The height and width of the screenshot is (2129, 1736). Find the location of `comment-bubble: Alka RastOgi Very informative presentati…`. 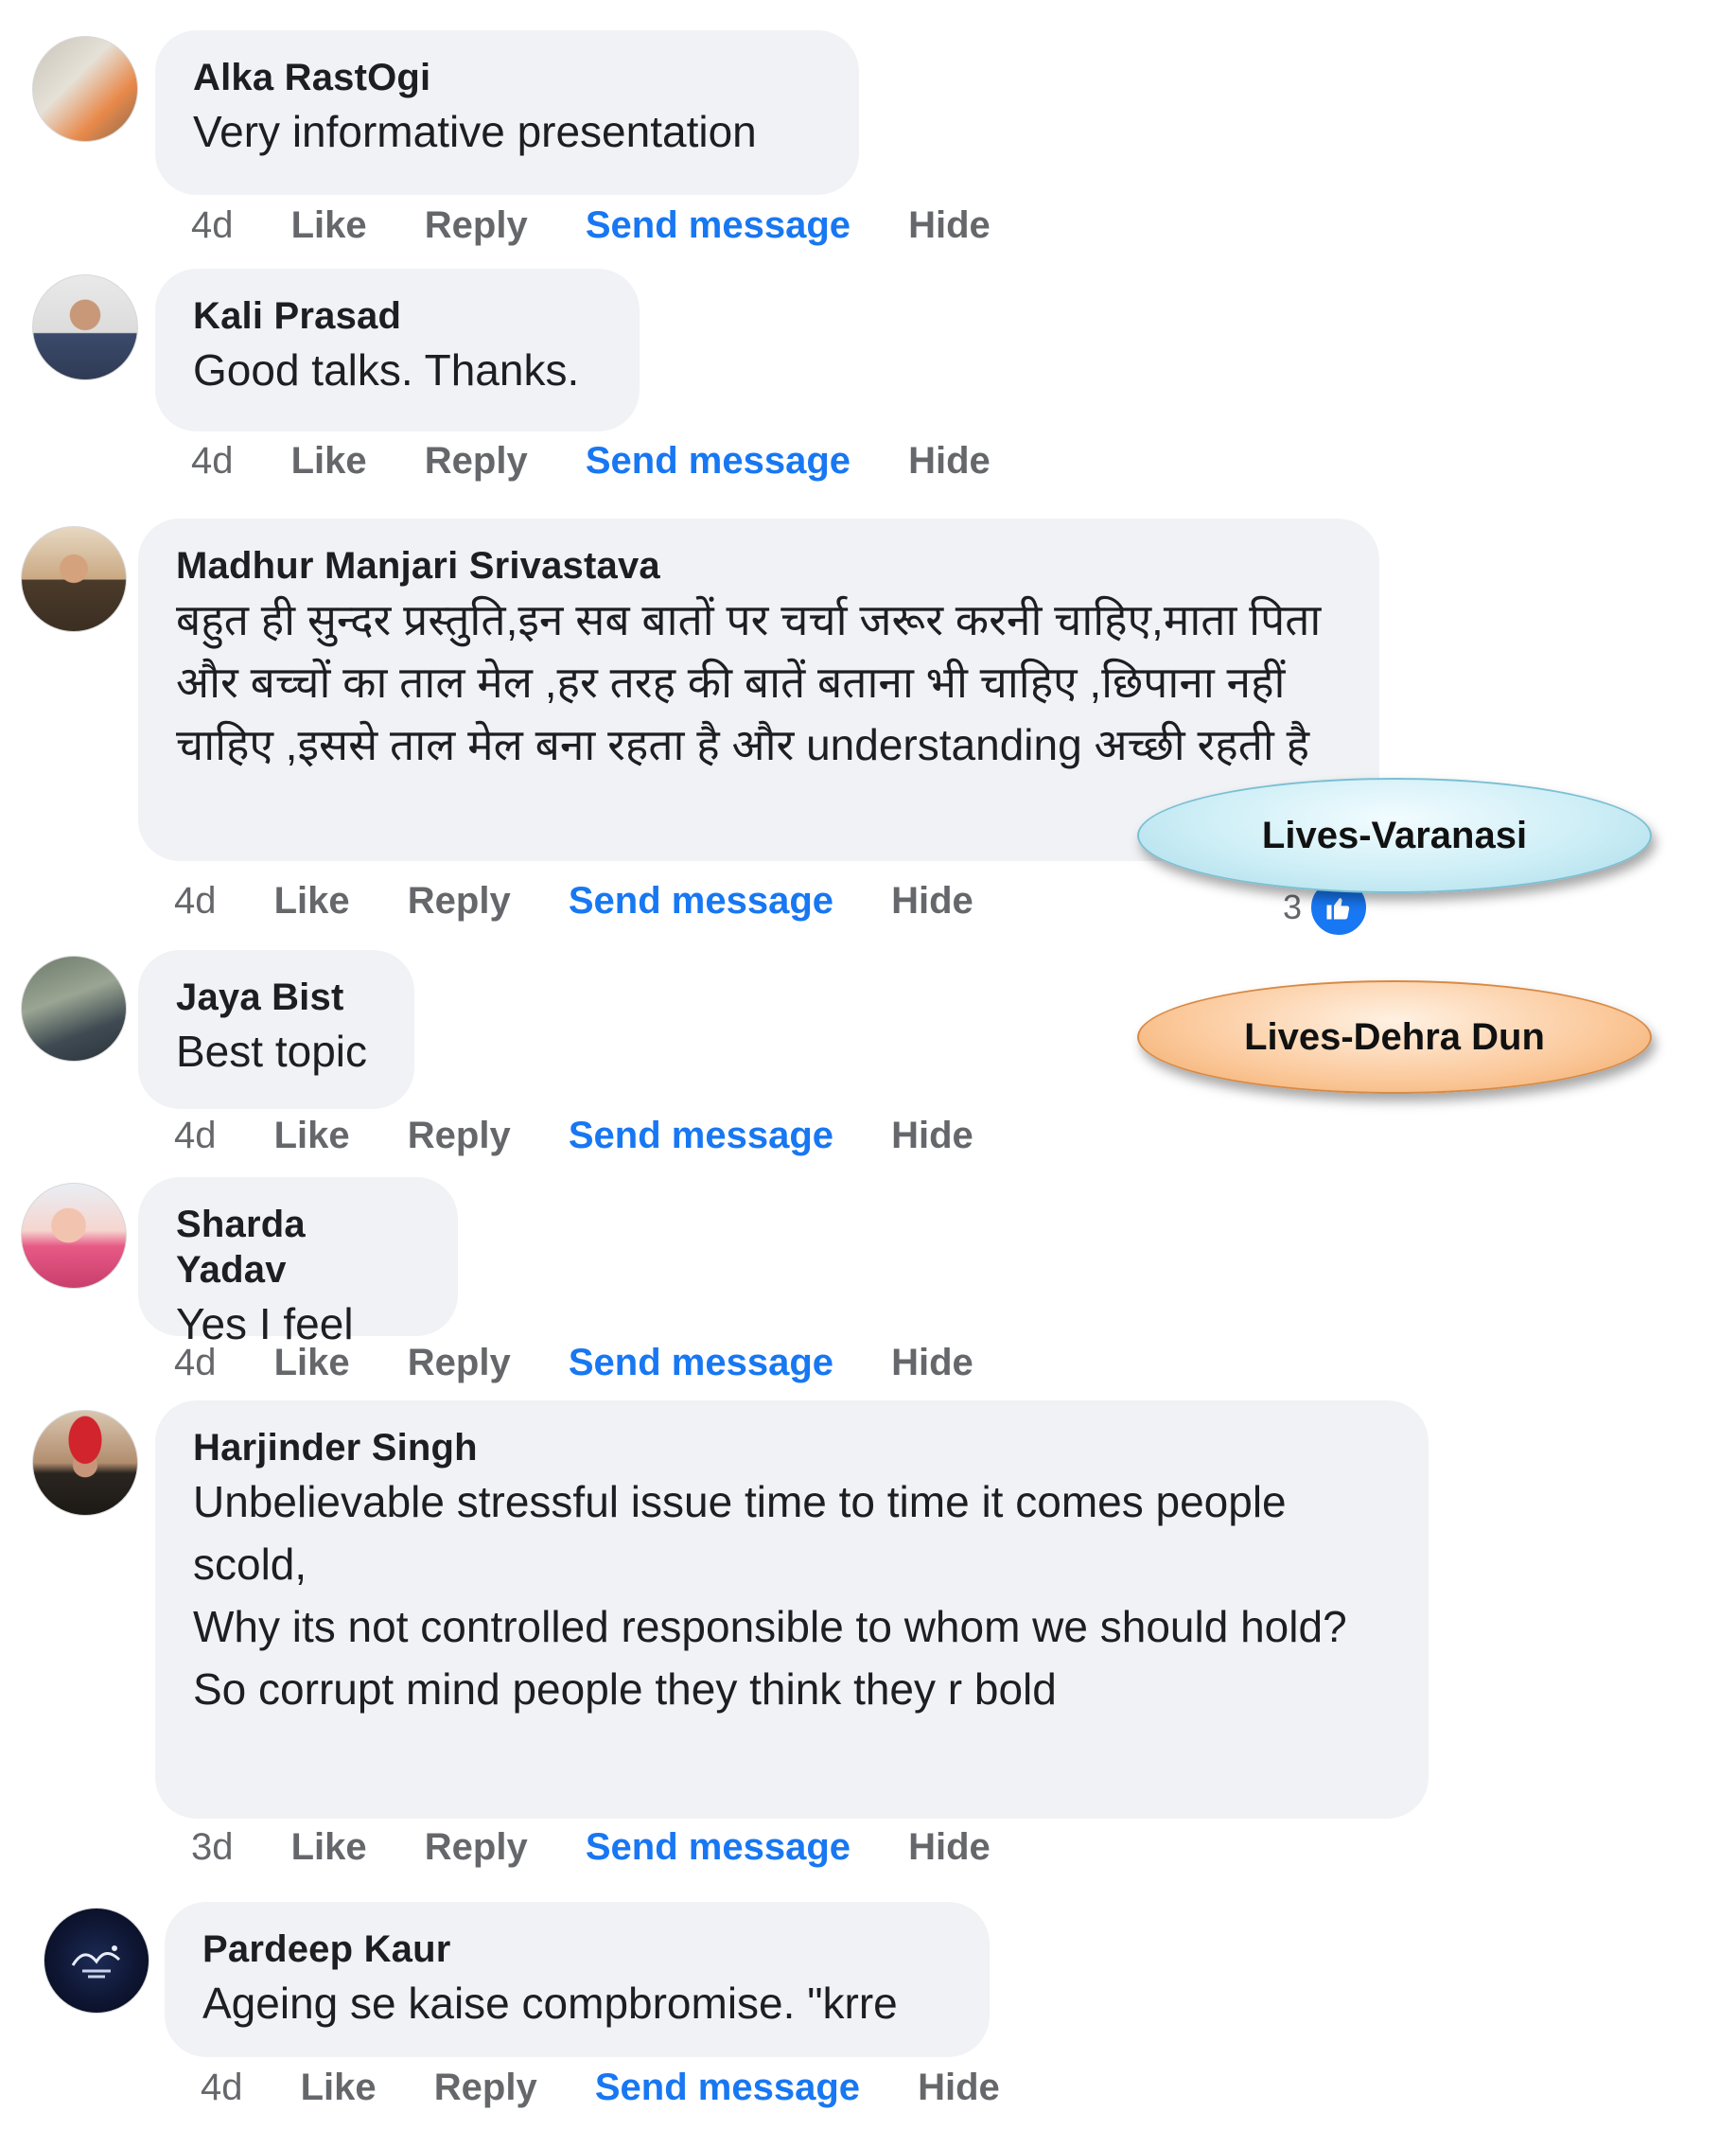

comment-bubble: Alka RastOgi Very informative presentati… is located at coordinates (507, 112).